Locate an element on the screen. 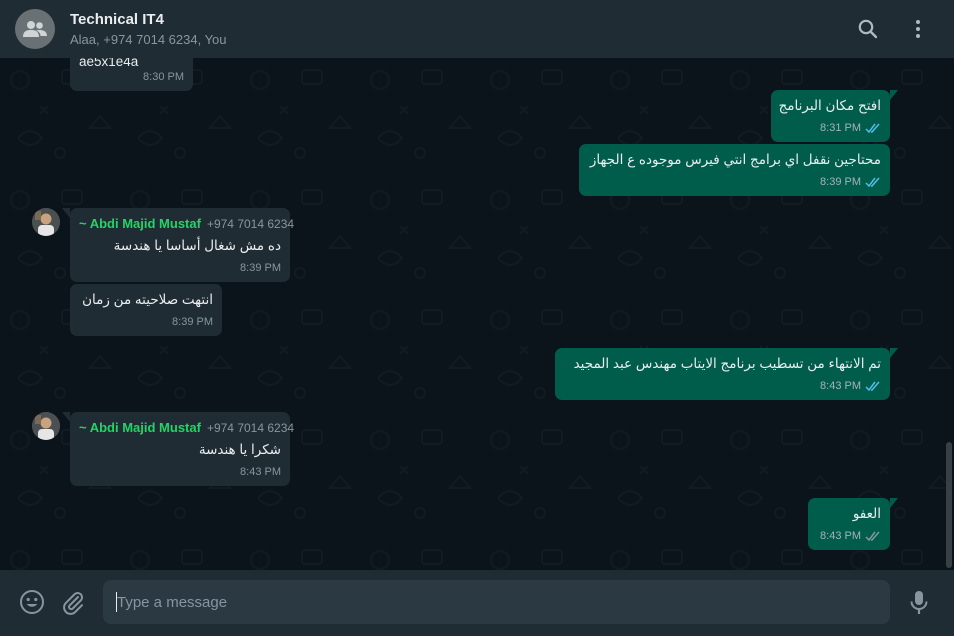  search-icon is located at coordinates (868, 29).